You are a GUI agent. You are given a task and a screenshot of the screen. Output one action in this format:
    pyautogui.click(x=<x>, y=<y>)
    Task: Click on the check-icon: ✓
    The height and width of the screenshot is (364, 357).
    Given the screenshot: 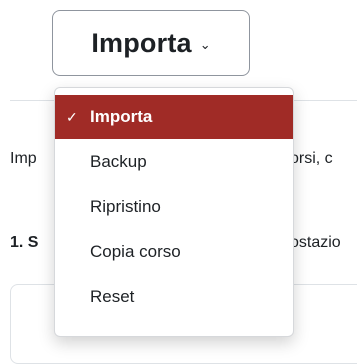 What is the action you would take?
    pyautogui.click(x=72, y=116)
    